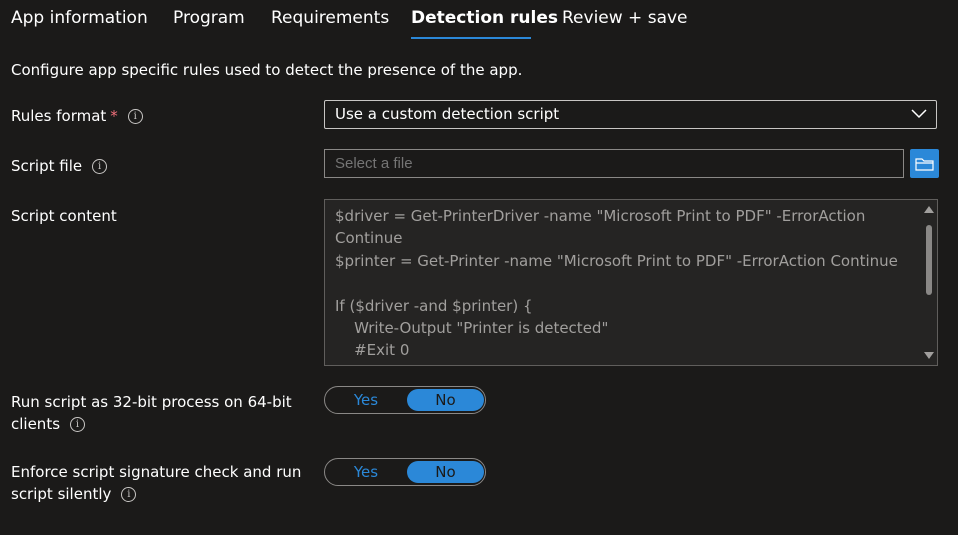 The image size is (958, 535). What do you see at coordinates (151, 402) in the screenshot?
I see `run-32bit-label-line1: Run script as 32-bit process on 64-bit` at bounding box center [151, 402].